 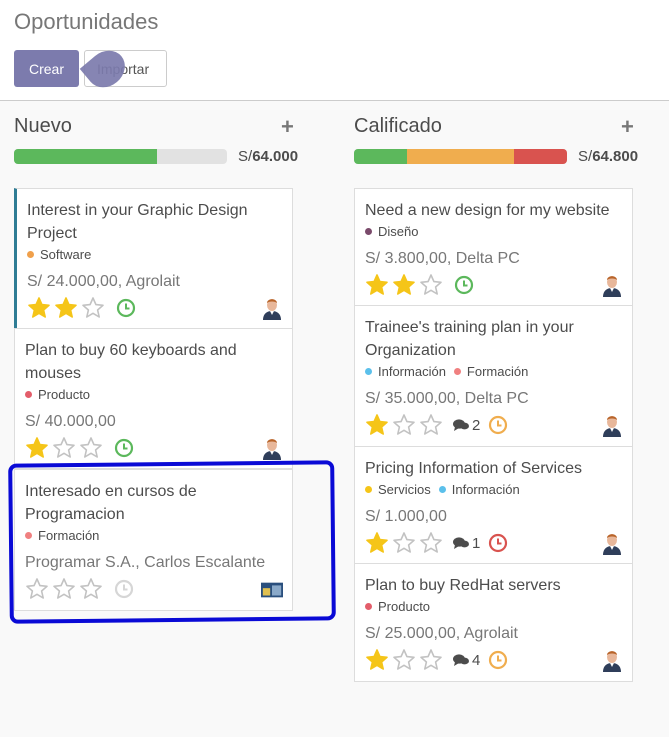 I want to click on card-title: Pricing Information of Services, so click(x=490, y=468).